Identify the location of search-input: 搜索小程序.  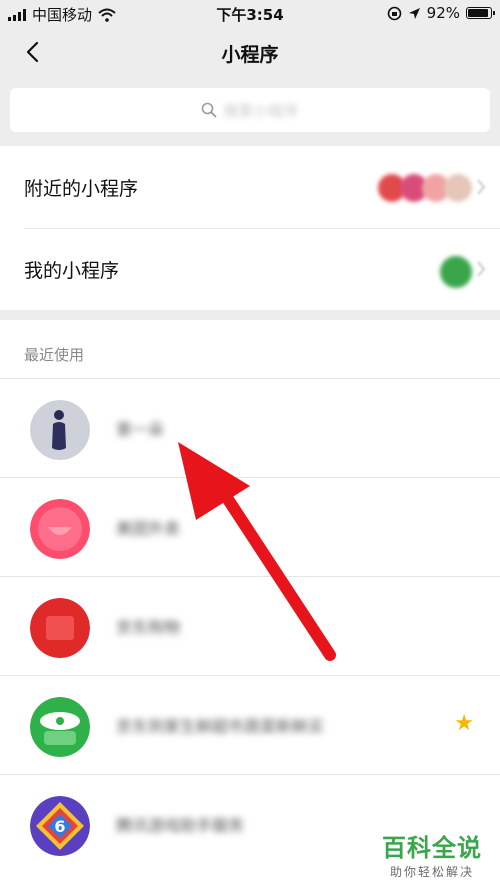
(250, 110).